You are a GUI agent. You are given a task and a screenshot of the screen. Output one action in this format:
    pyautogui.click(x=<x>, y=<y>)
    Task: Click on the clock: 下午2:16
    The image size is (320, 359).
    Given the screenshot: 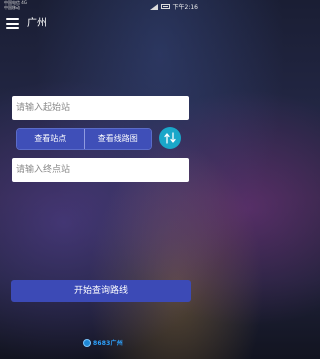 What is the action you would take?
    pyautogui.click(x=185, y=7)
    